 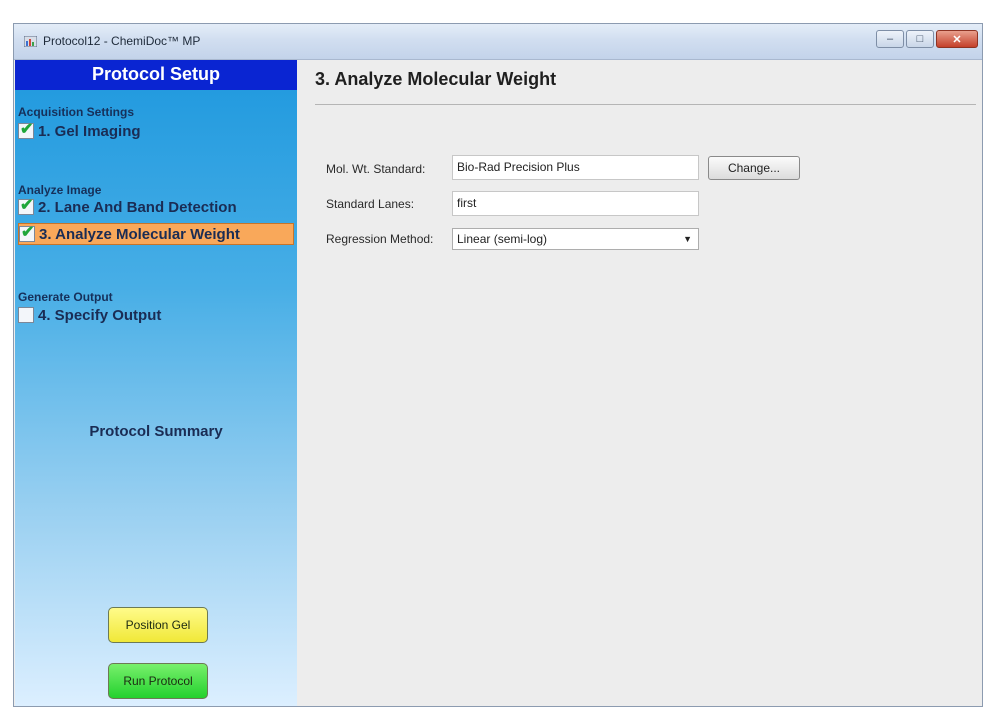 I want to click on protocol-summary-link: Protocol Summary, so click(x=156, y=431).